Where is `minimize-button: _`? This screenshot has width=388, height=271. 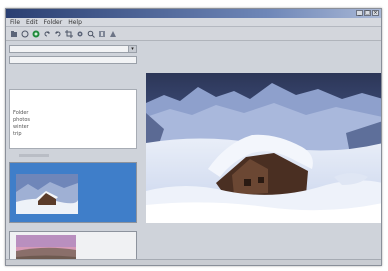
minimize-button: _ is located at coordinates (359, 13).